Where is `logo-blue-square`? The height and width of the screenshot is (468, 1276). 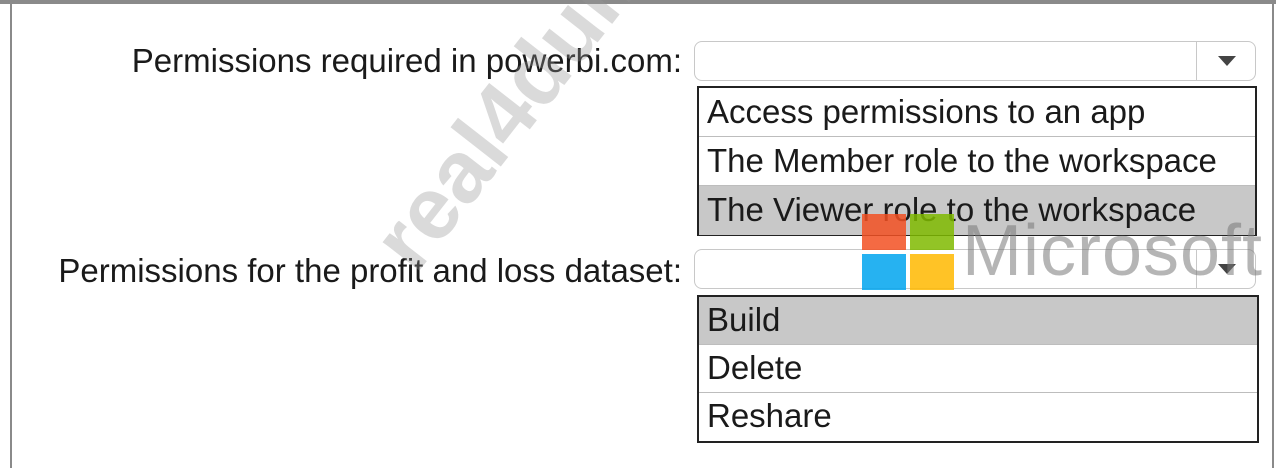
logo-blue-square is located at coordinates (884, 272).